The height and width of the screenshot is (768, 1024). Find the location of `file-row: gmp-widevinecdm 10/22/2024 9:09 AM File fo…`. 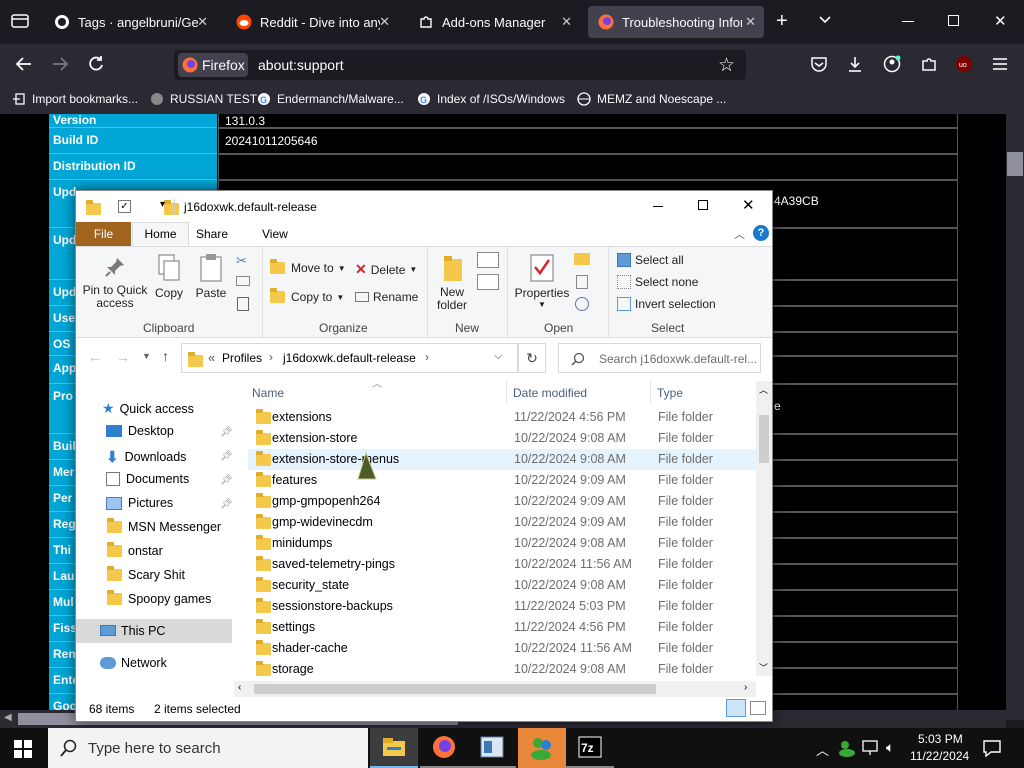

file-row: gmp-widevinecdm 10/22/2024 9:09 AM File fo… is located at coordinates (502, 522).